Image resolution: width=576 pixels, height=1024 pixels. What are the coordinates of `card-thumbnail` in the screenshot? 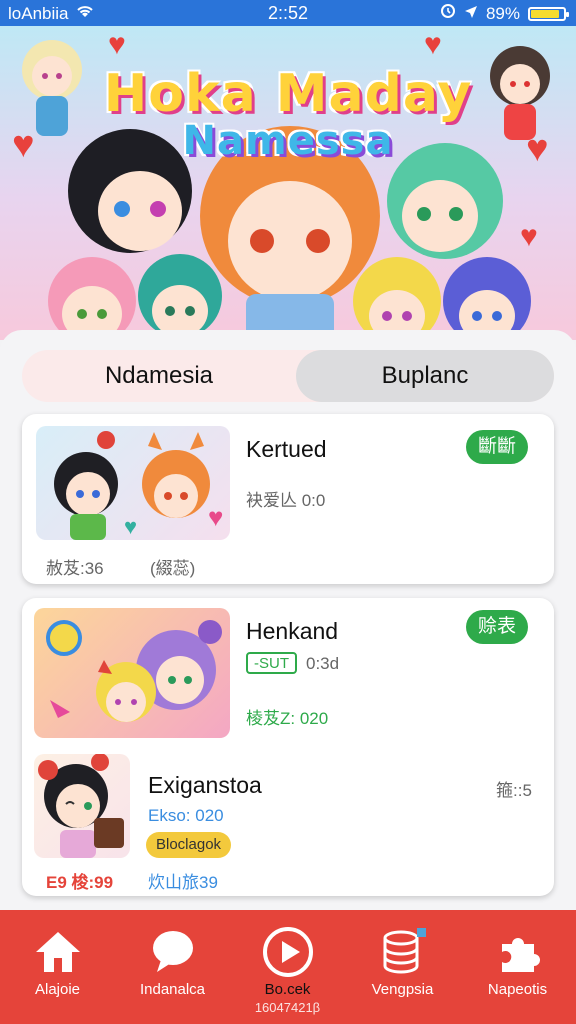 It's located at (132, 673).